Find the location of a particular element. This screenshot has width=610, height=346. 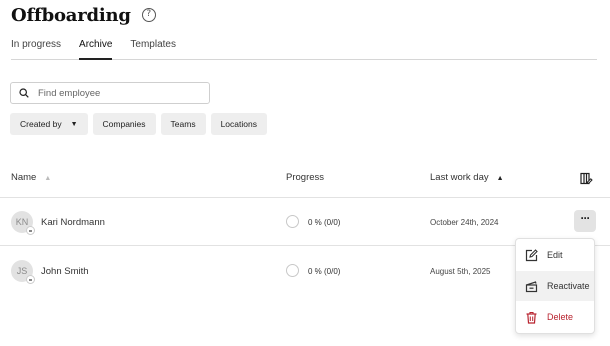

filter-created-by: Created by ▼ is located at coordinates (49, 124).